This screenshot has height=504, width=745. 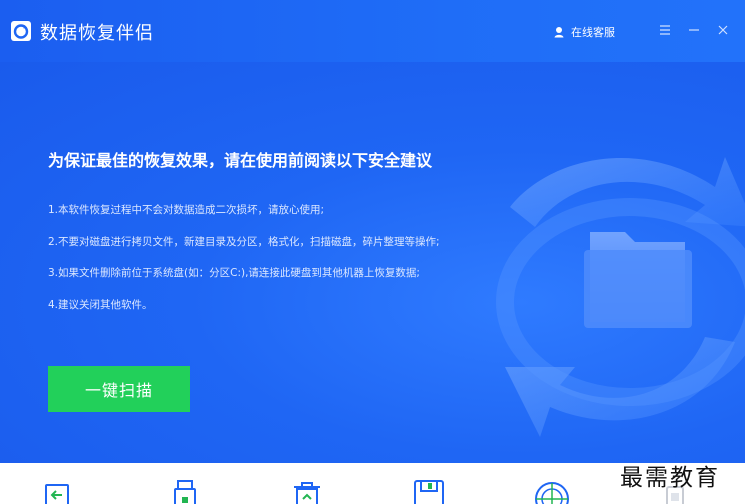 I want to click on app-logo-icon, so click(x=21, y=31).